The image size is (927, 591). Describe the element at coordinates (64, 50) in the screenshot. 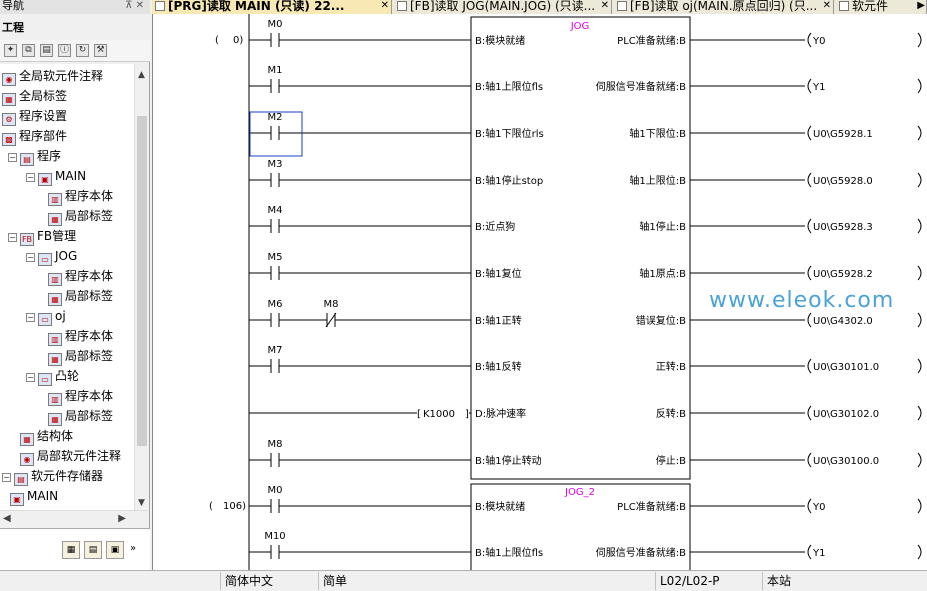

I see `property-icon: ⓘ` at that location.